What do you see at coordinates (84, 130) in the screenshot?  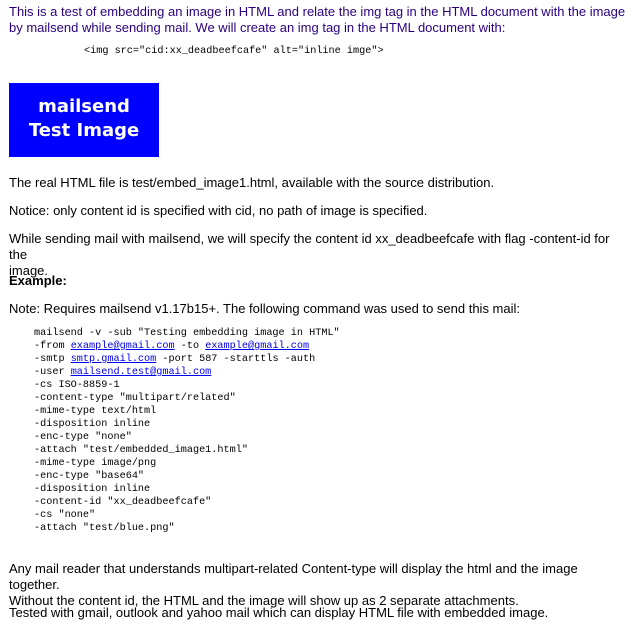 I see `test-image-line-2: Test Image` at bounding box center [84, 130].